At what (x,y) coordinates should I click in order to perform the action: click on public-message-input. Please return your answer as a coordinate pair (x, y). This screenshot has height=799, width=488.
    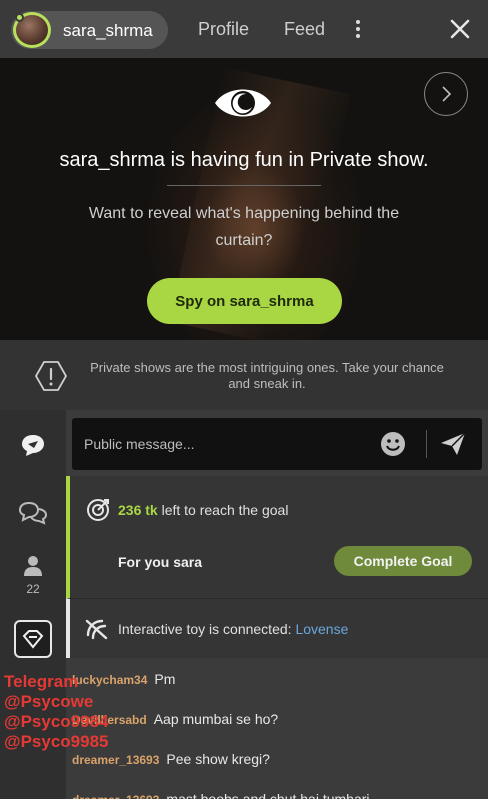
    Looking at the image, I should click on (224, 444).